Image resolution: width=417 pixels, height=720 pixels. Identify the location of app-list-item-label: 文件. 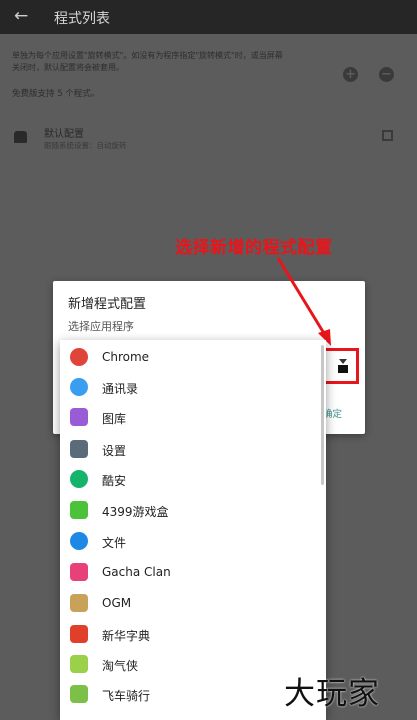
(114, 543).